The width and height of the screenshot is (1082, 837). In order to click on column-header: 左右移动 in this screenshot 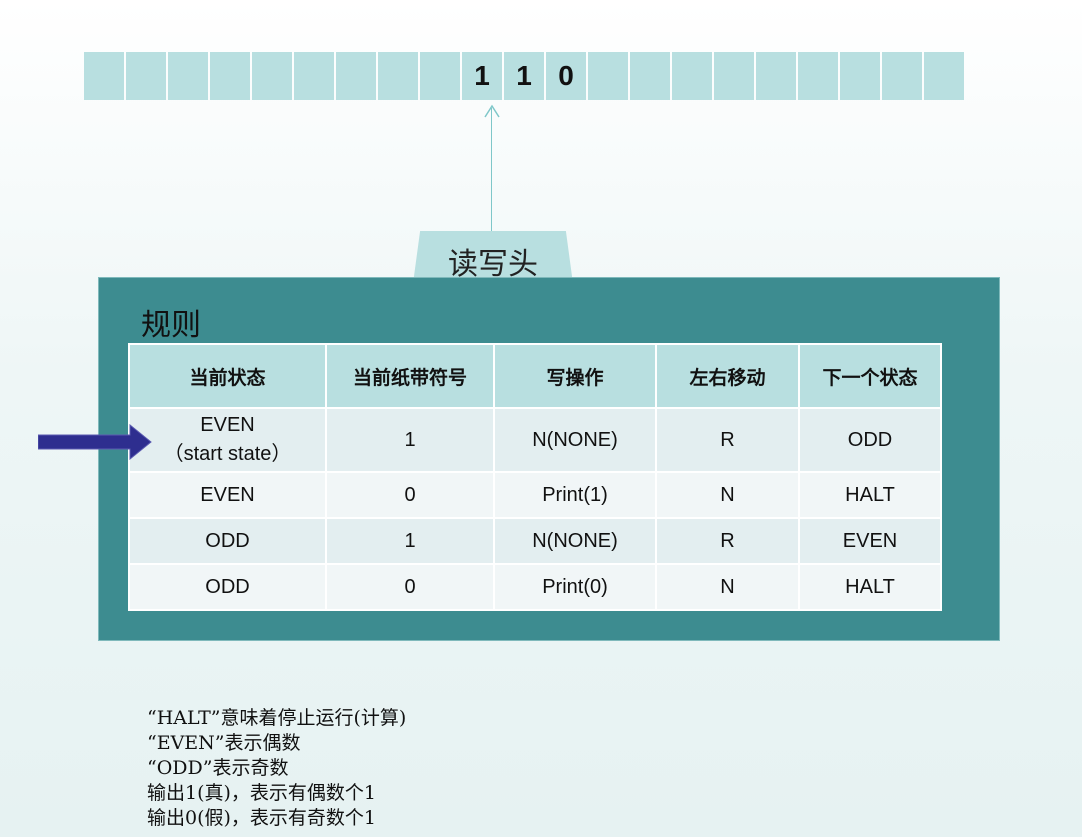, I will do `click(727, 376)`.